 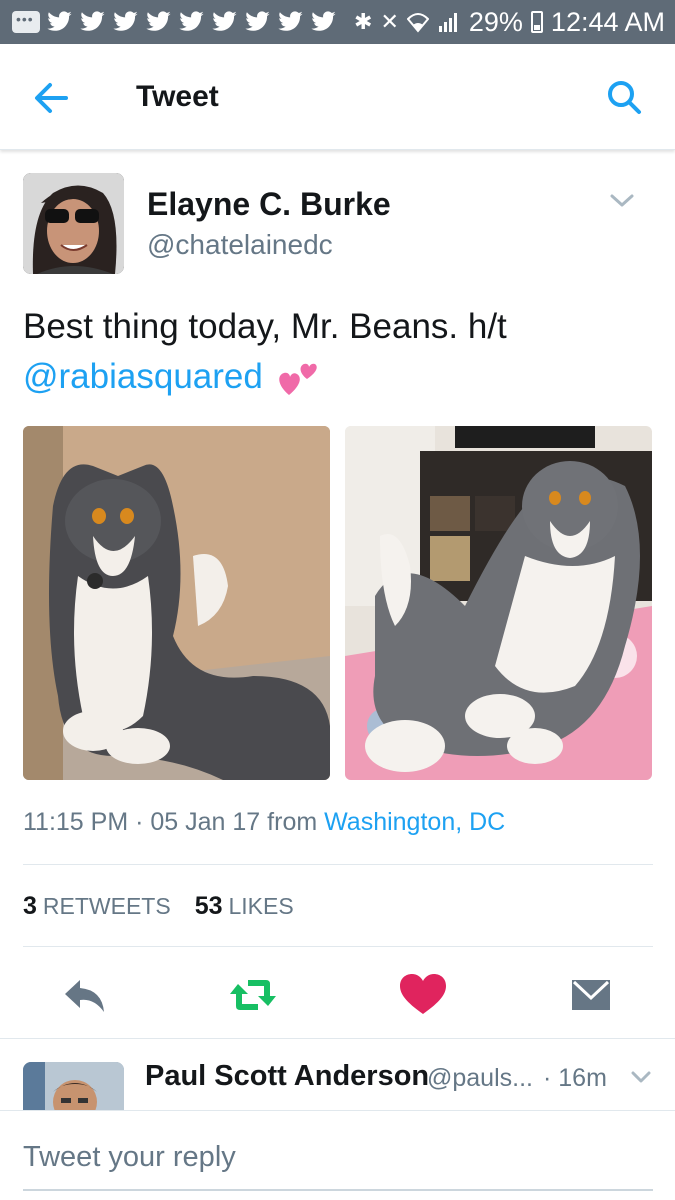 I want to click on tweet-actions, so click(x=337, y=995).